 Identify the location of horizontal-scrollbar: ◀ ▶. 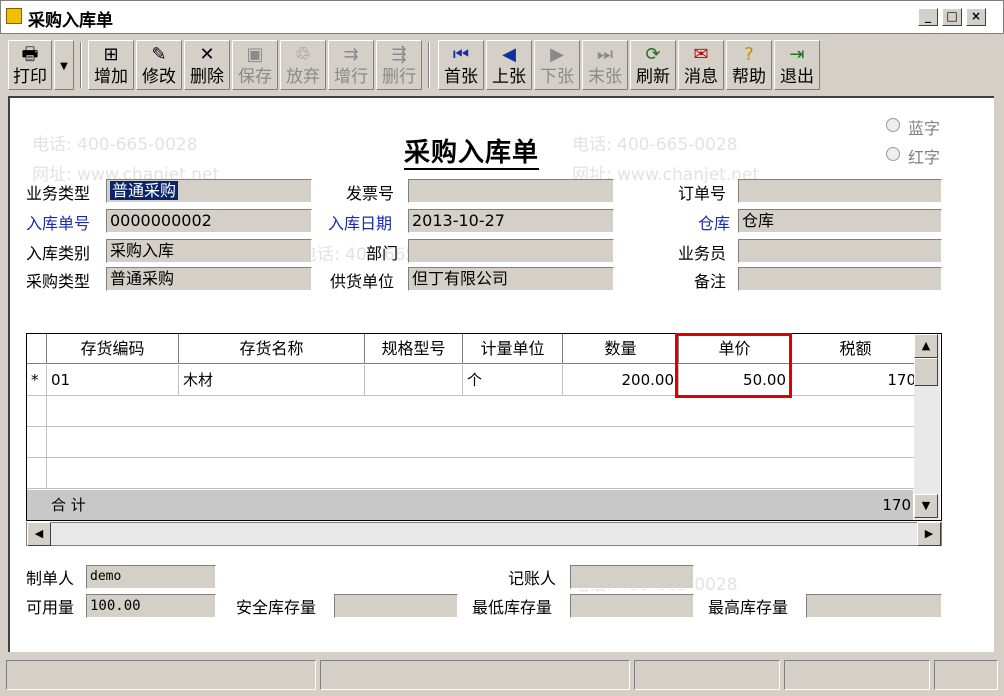
(484, 534).